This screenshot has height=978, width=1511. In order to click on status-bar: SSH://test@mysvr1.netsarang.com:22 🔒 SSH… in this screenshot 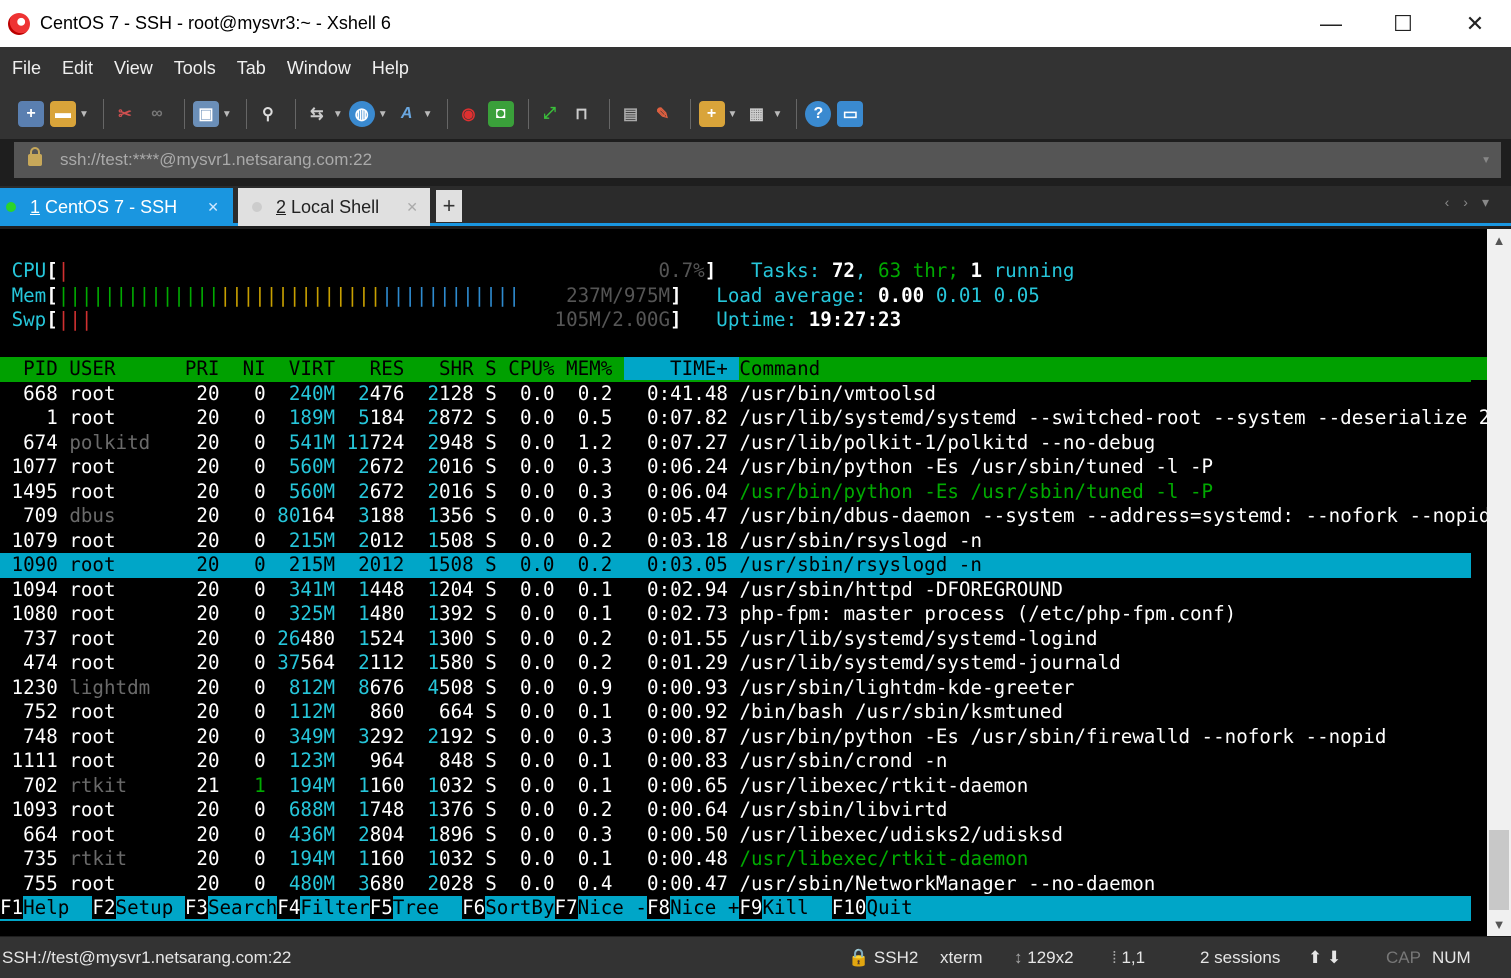, I will do `click(755, 957)`.